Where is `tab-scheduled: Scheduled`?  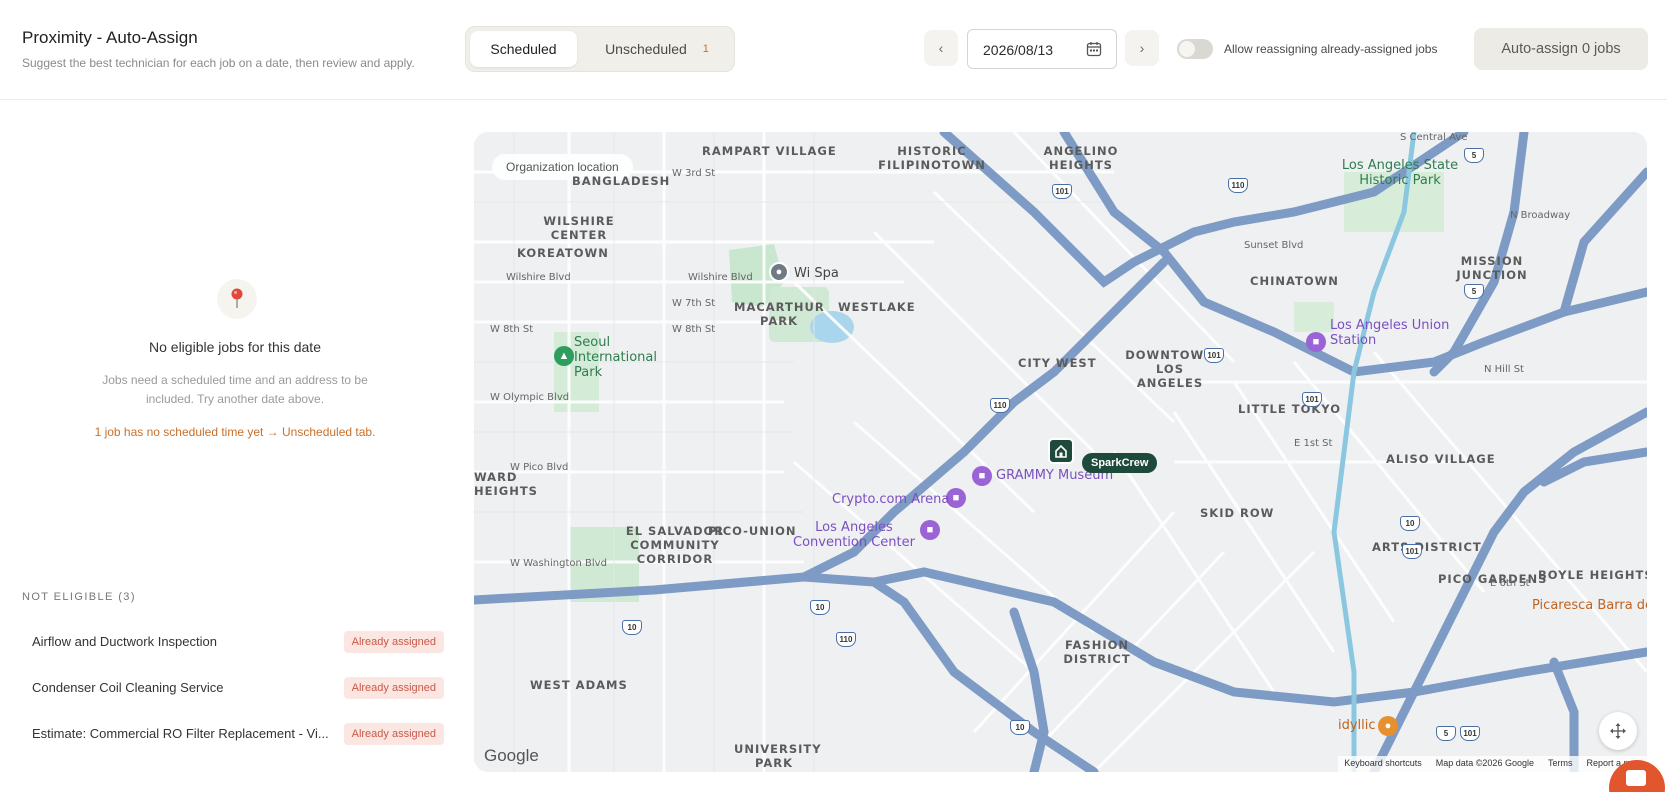 tab-scheduled: Scheduled is located at coordinates (523, 49).